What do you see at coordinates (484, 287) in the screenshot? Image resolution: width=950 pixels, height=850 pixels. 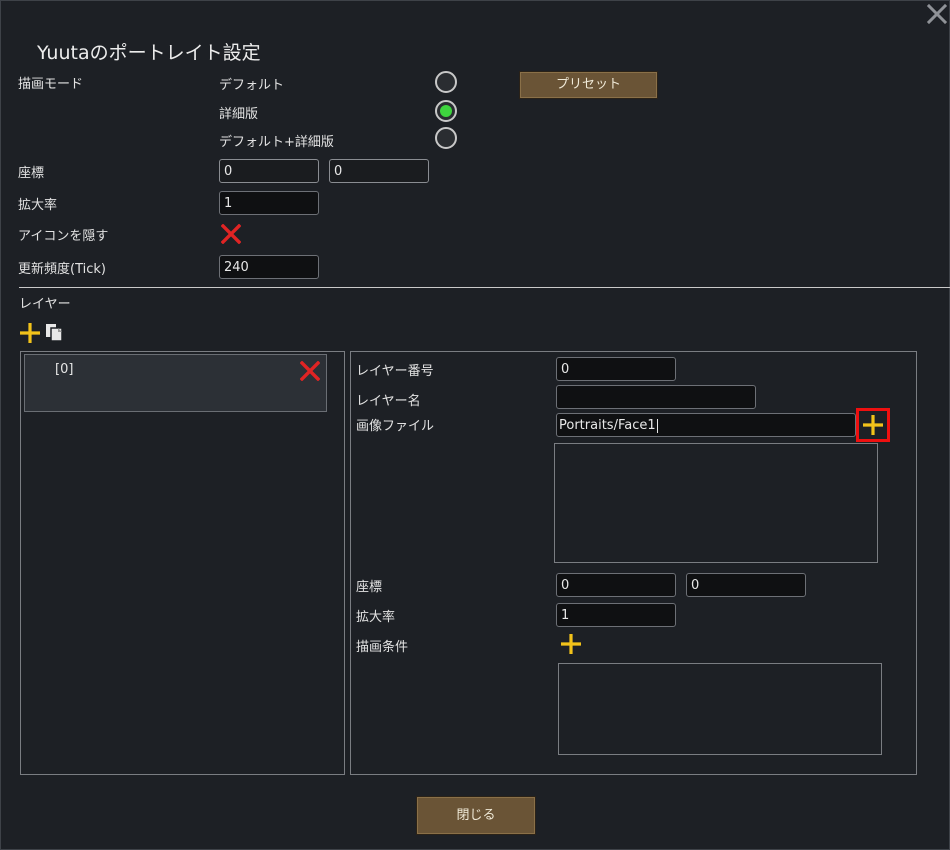 I see `section-divider` at bounding box center [484, 287].